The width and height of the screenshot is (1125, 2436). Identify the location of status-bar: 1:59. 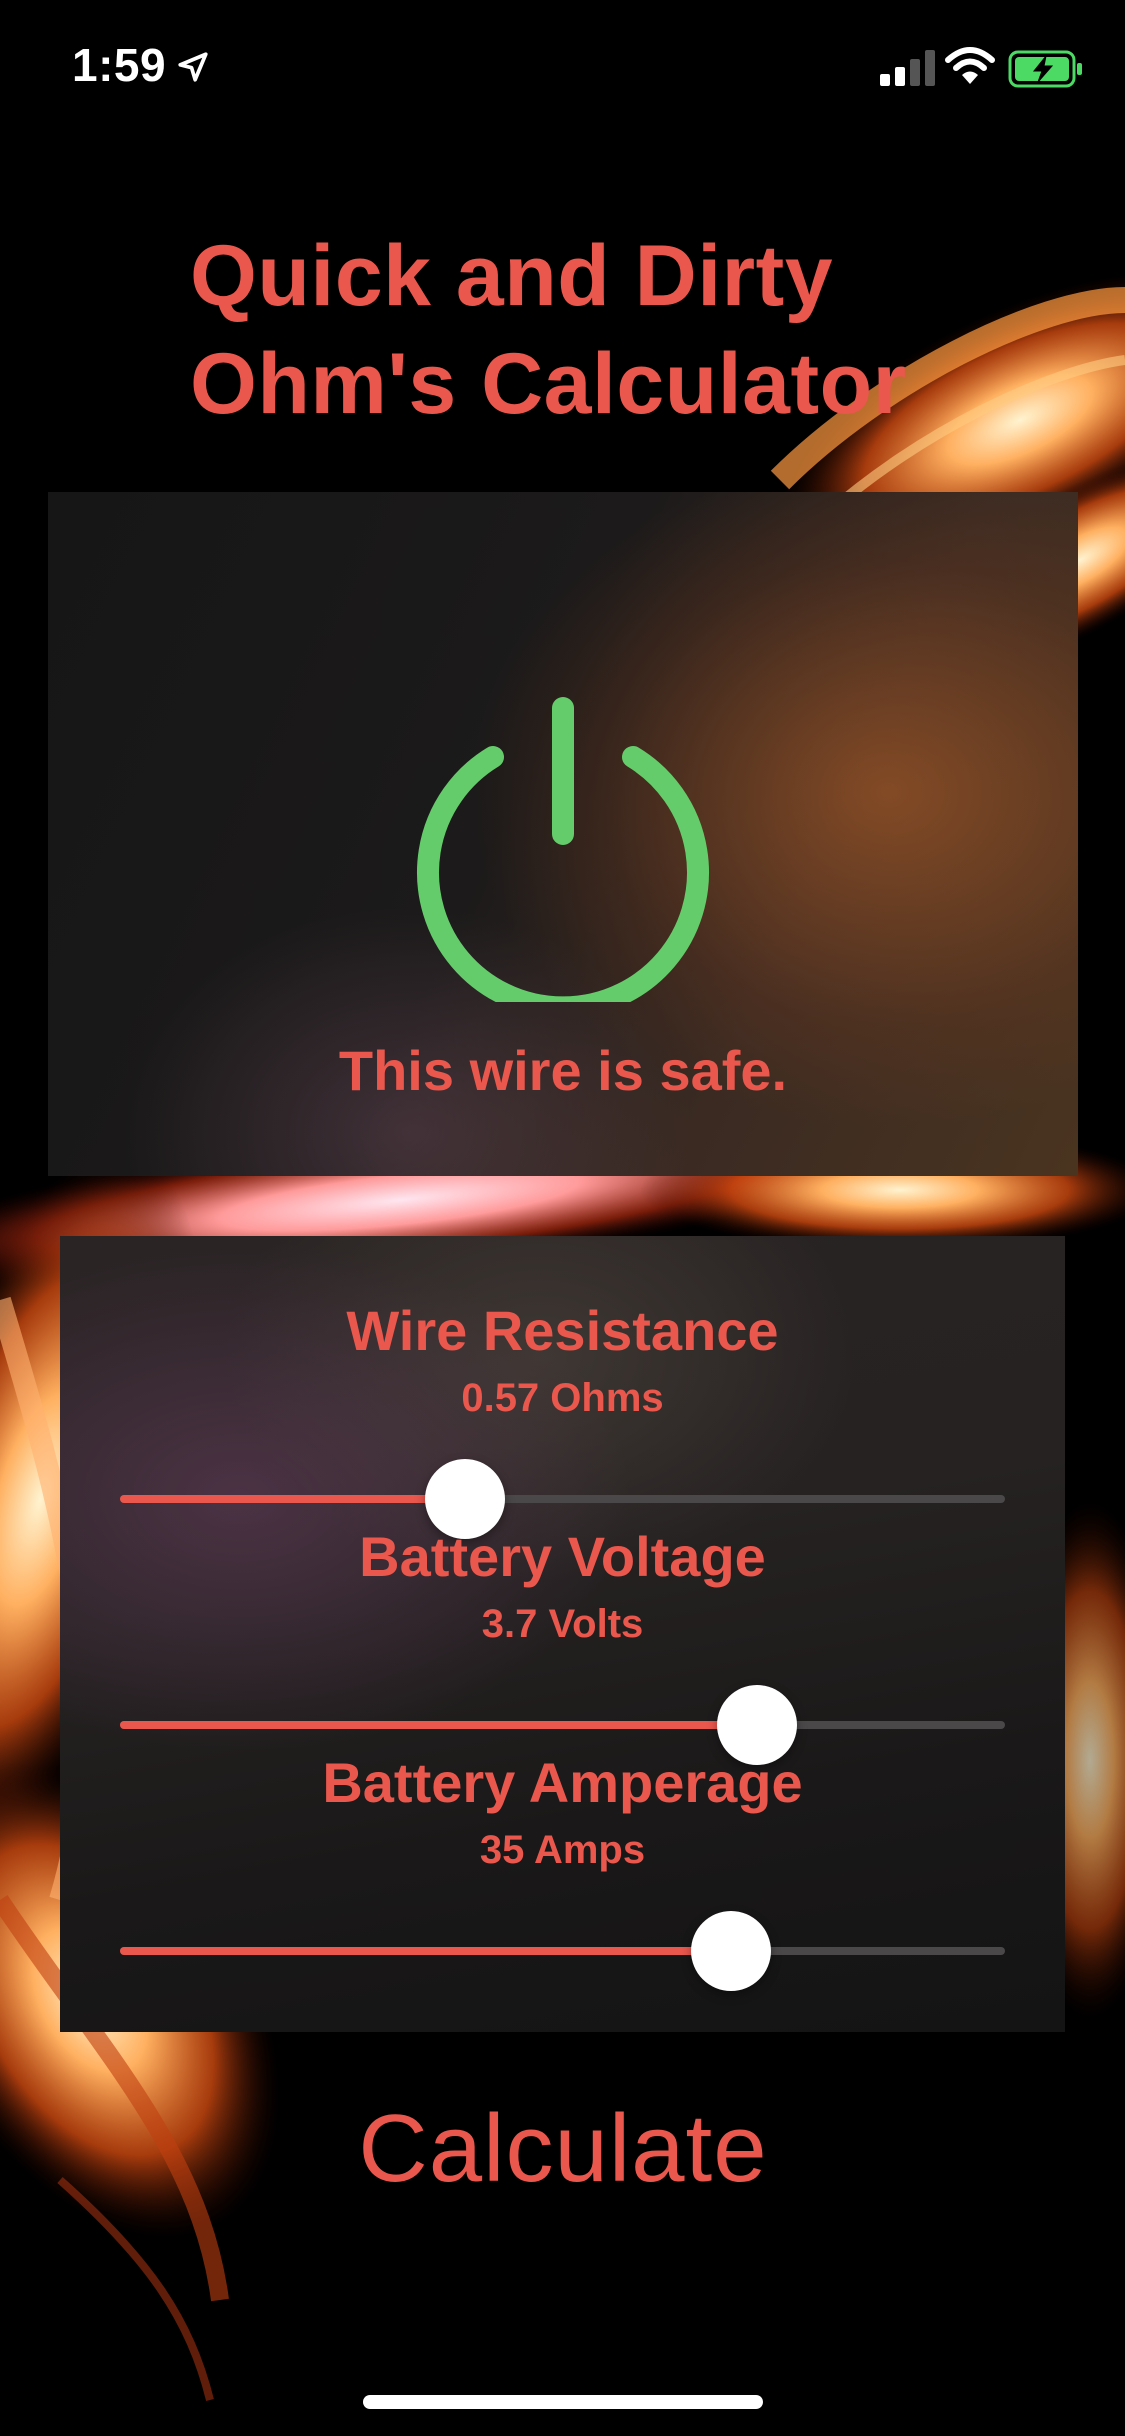
(562, 70).